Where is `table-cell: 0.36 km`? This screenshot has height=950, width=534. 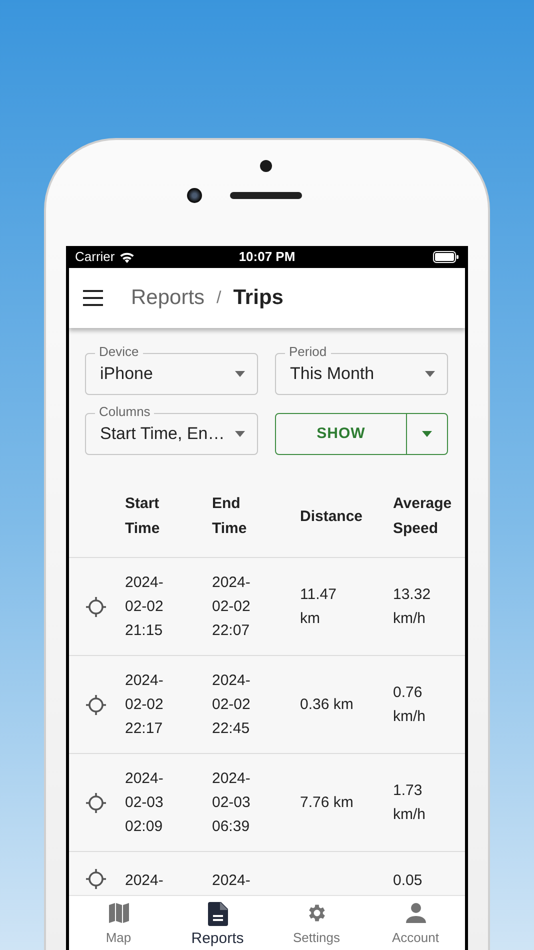
table-cell: 0.36 km is located at coordinates (327, 704).